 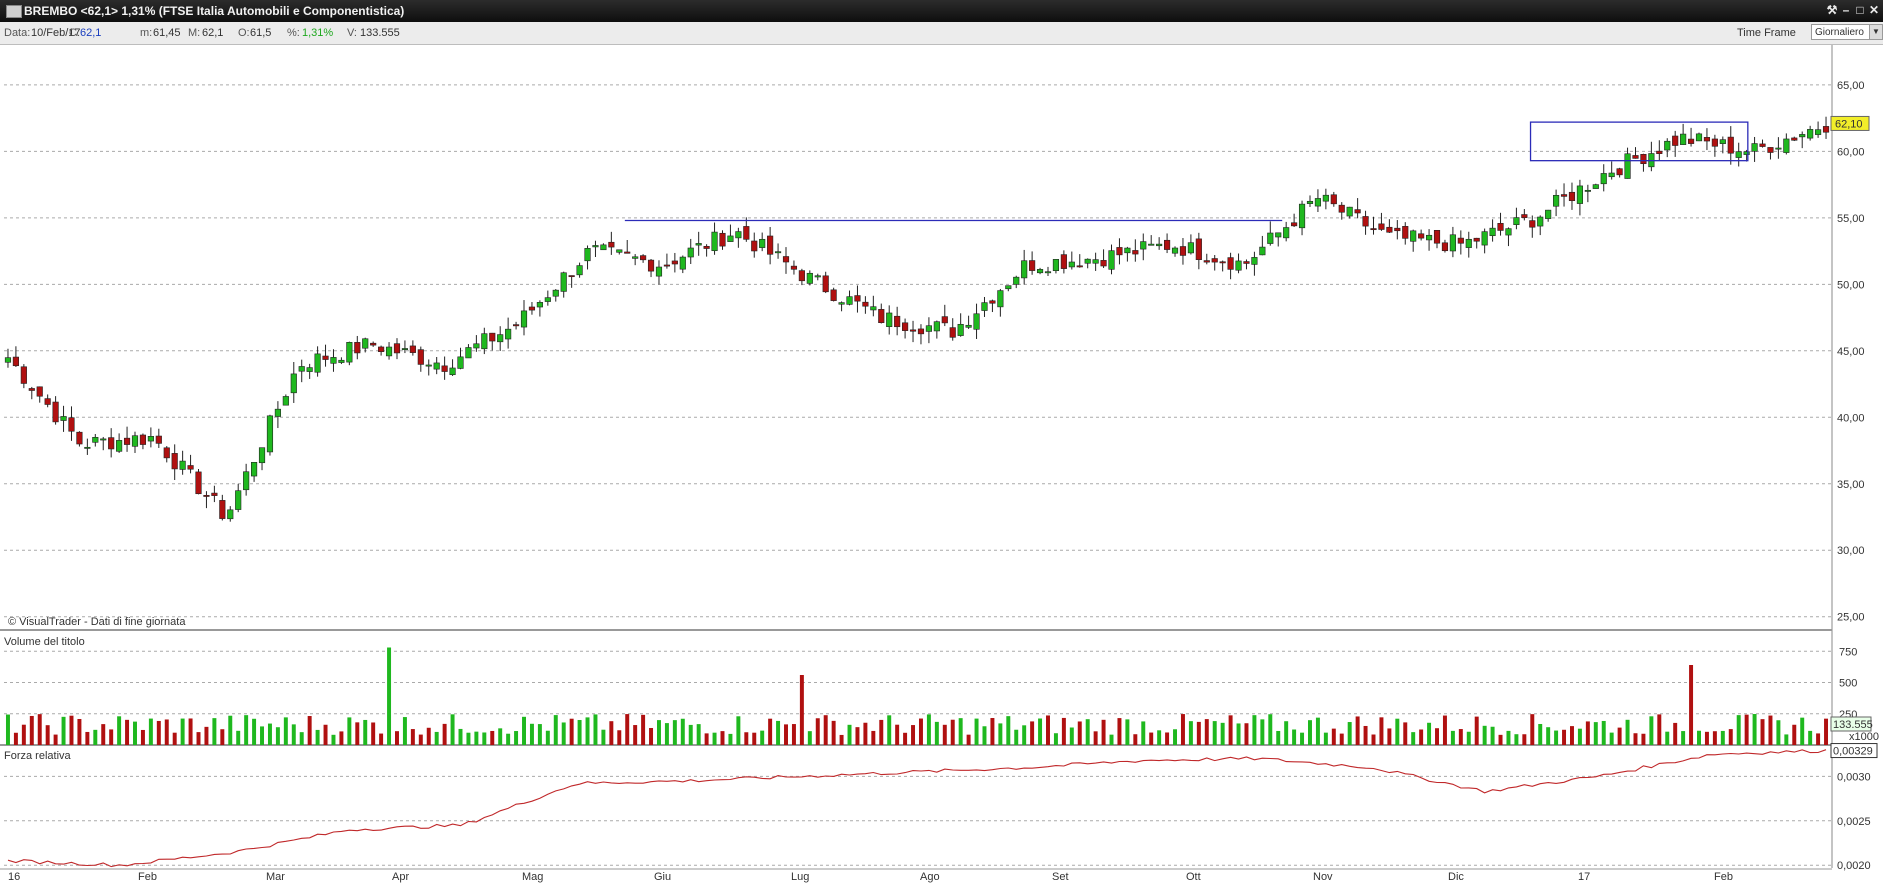 I want to click on minimize-button: –, so click(x=1846, y=10).